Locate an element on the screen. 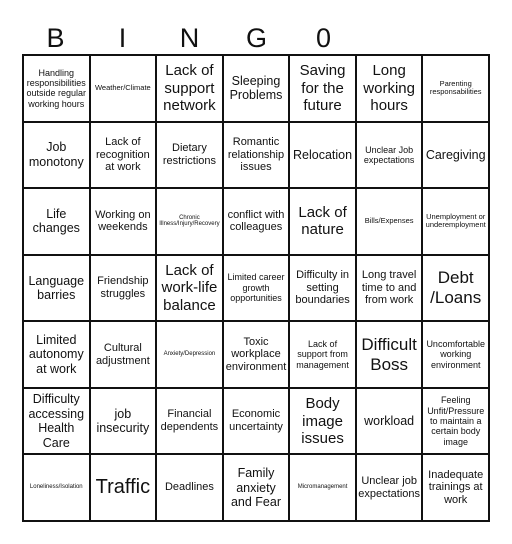 This screenshot has height=544, width=512. bingo-cell: Limited autonomy at work is located at coordinates (56, 354).